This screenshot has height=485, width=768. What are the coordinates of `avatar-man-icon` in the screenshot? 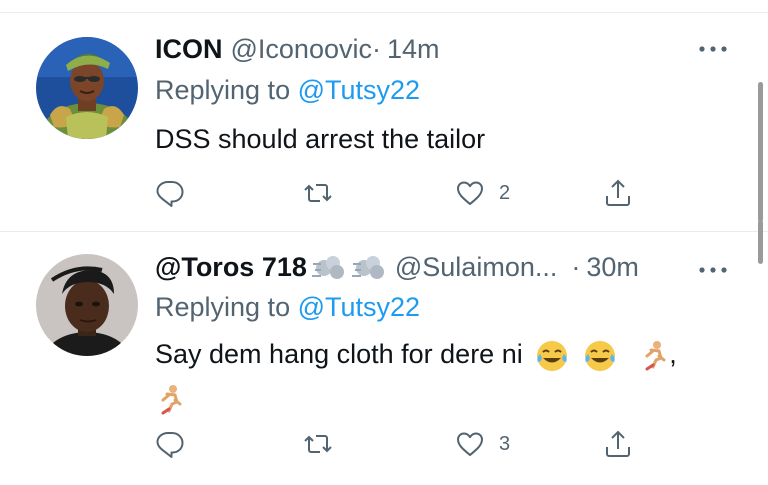 It's located at (87, 305).